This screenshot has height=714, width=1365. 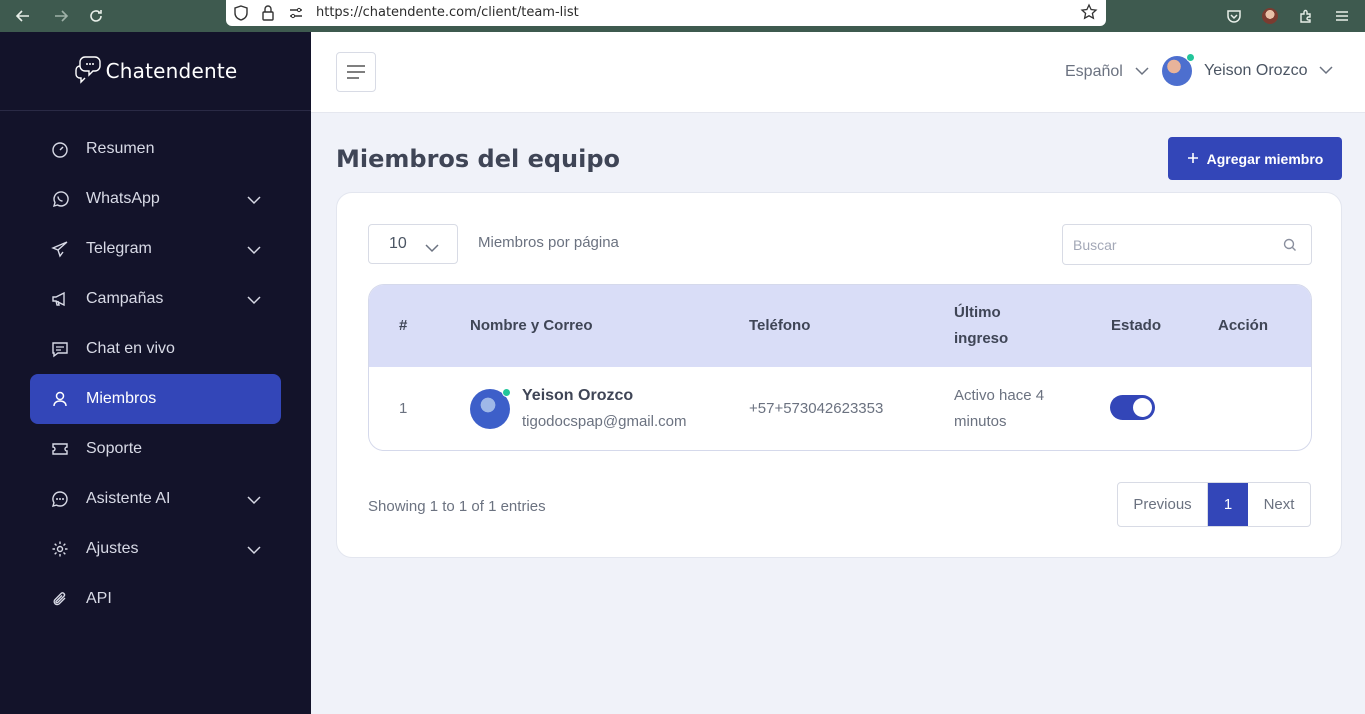 What do you see at coordinates (155, 449) in the screenshot?
I see `sidebar-item-soporte: Soporte` at bounding box center [155, 449].